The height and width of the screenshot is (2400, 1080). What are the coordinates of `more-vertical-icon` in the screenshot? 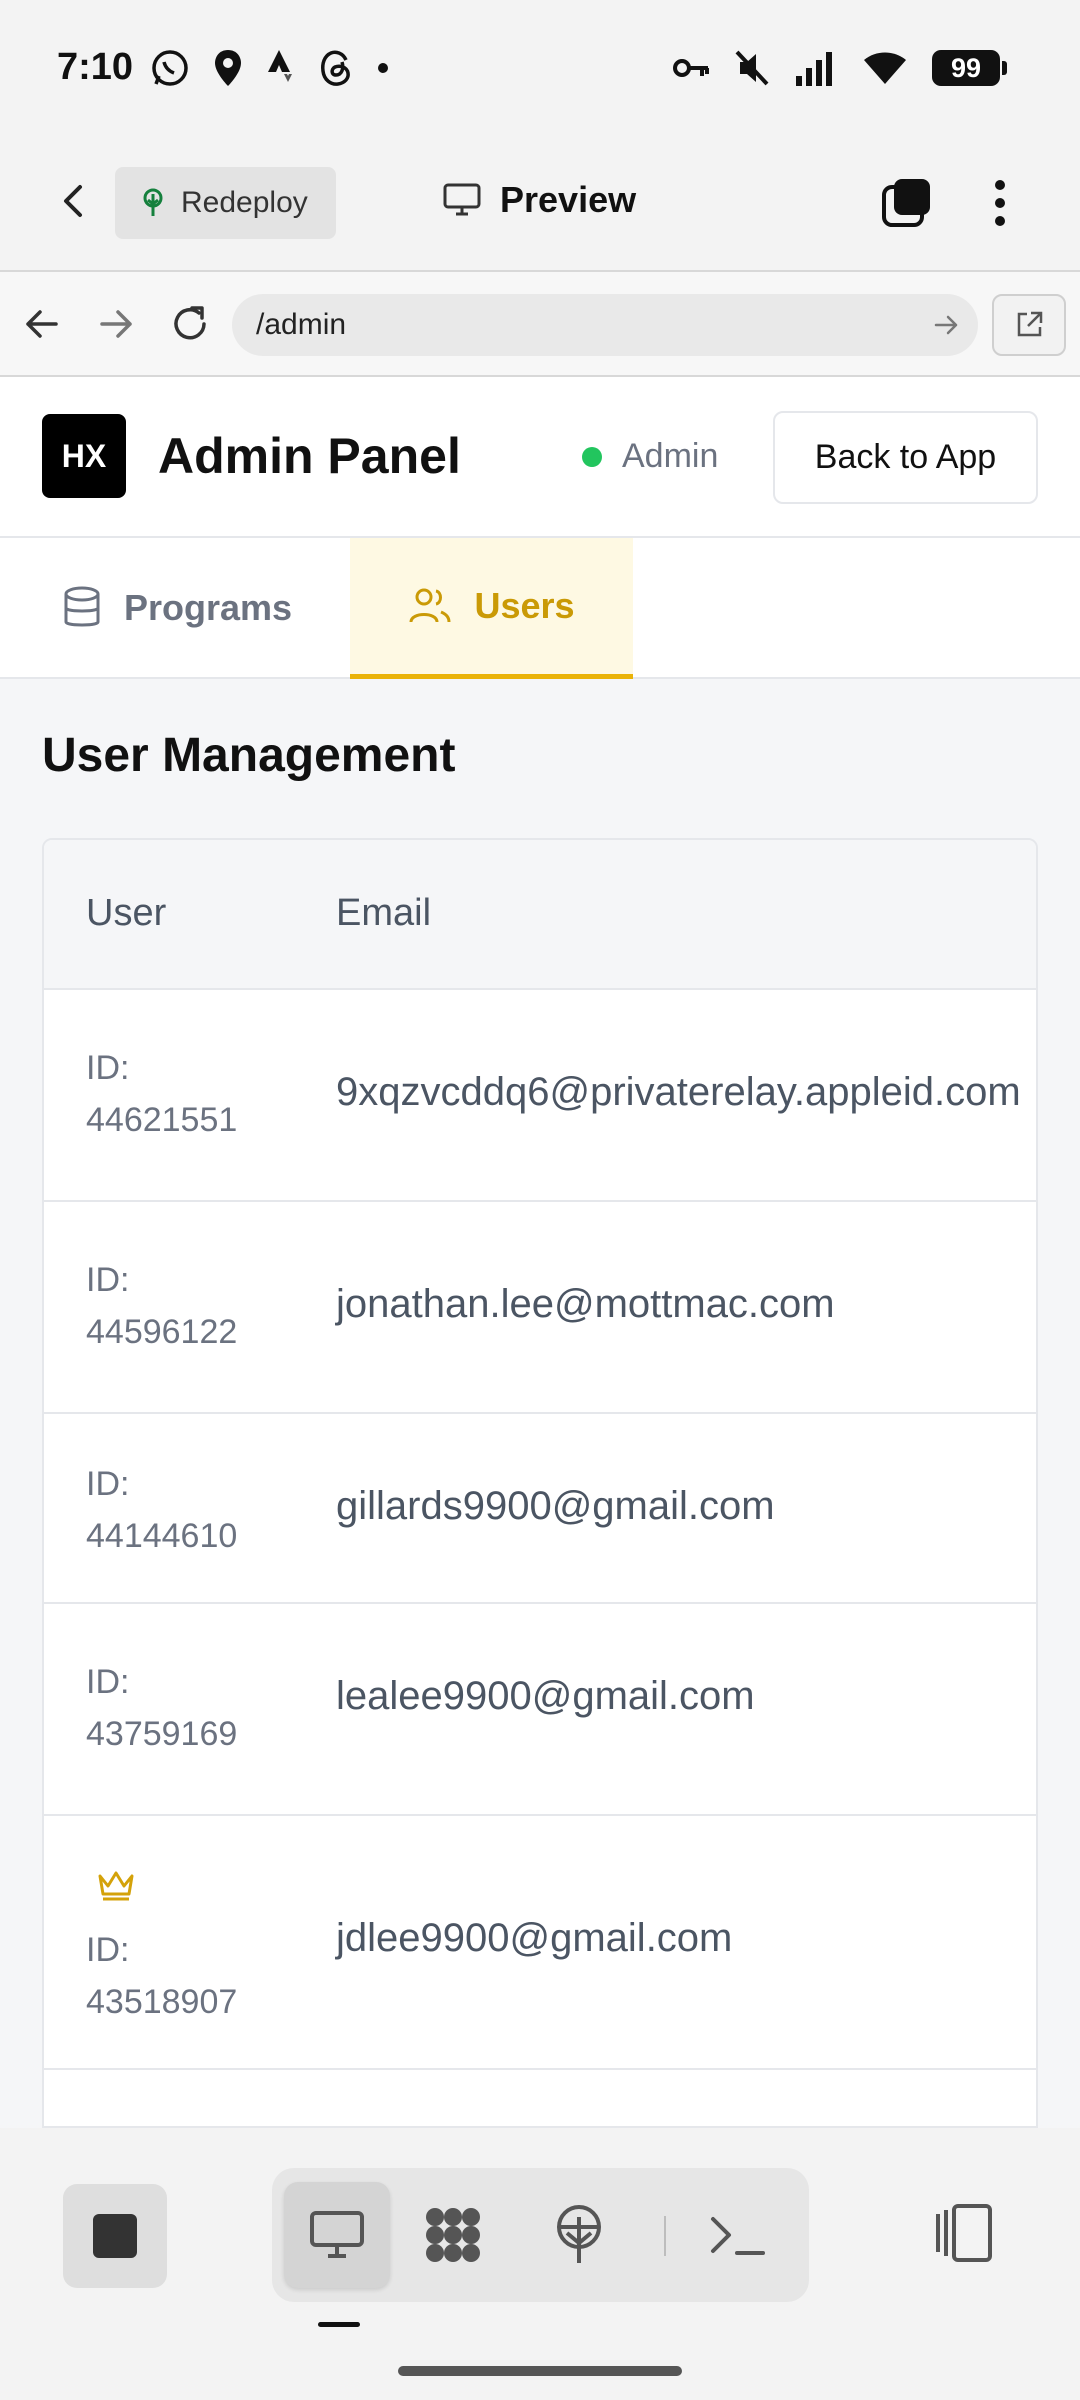 It's located at (1000, 203).